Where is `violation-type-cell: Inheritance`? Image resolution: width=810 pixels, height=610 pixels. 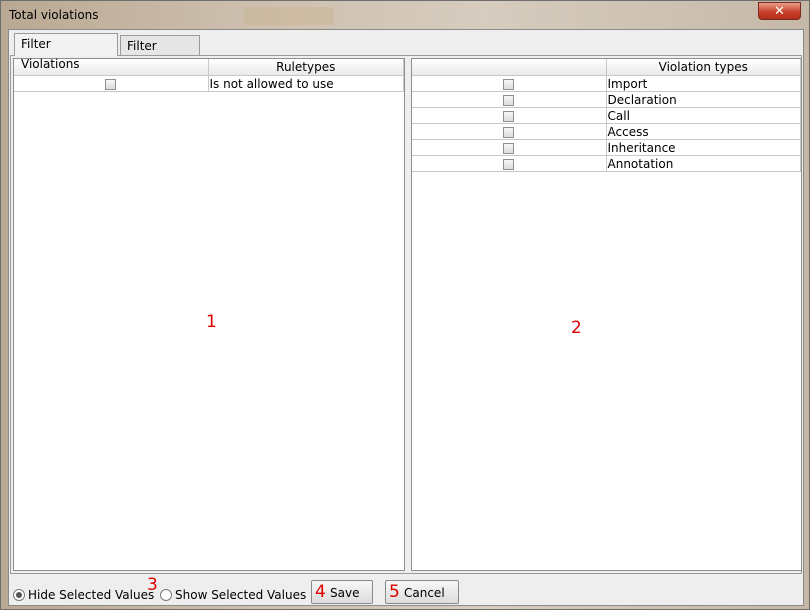 violation-type-cell: Inheritance is located at coordinates (703, 147).